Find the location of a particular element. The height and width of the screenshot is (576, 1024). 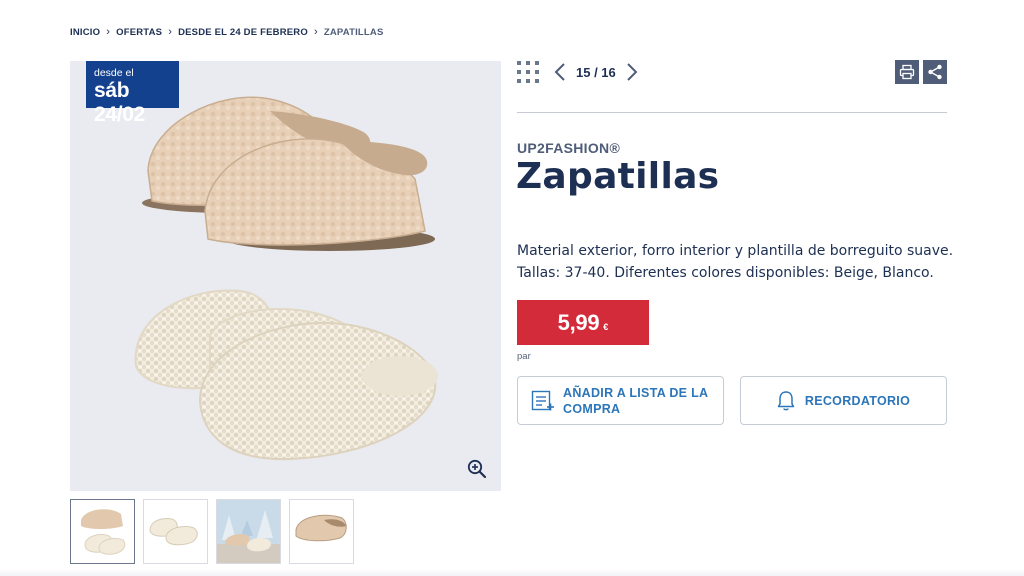

print-button is located at coordinates (907, 72).